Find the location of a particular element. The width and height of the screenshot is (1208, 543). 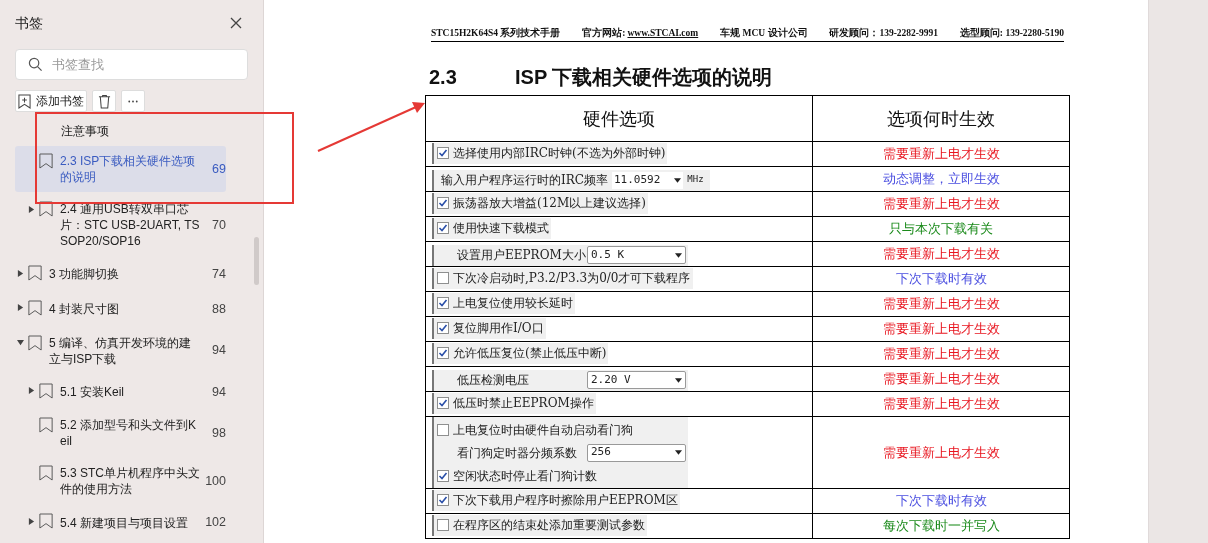

option-label: 低压时禁止EEPROM操作 is located at coordinates (523, 403).